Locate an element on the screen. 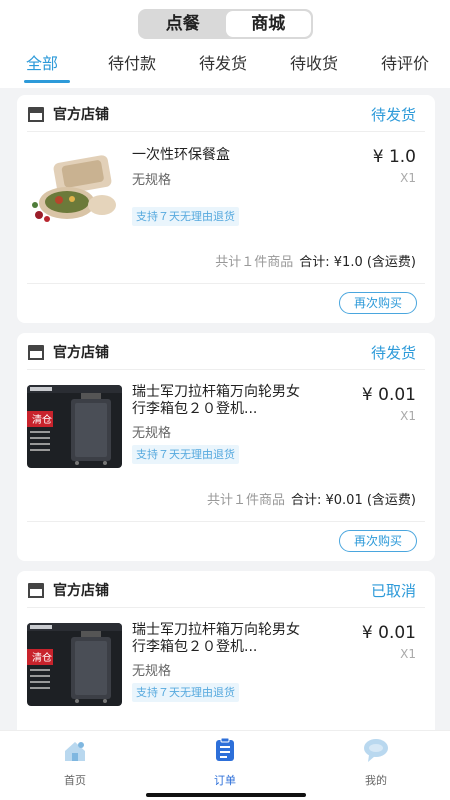  product-title: 一次性环保餐盒 is located at coordinates (181, 155).